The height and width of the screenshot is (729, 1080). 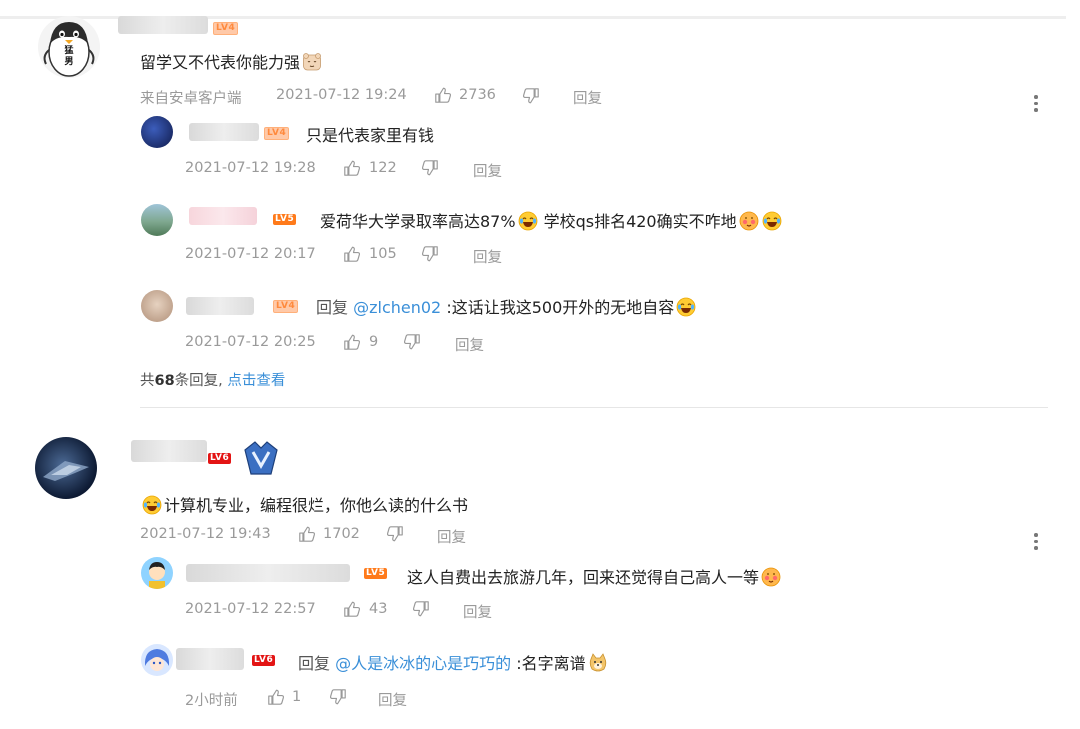 What do you see at coordinates (551, 220) in the screenshot?
I see `reply-text: 爱荷华大学录取率高达87% 学校qs排名420确实不咋地` at bounding box center [551, 220].